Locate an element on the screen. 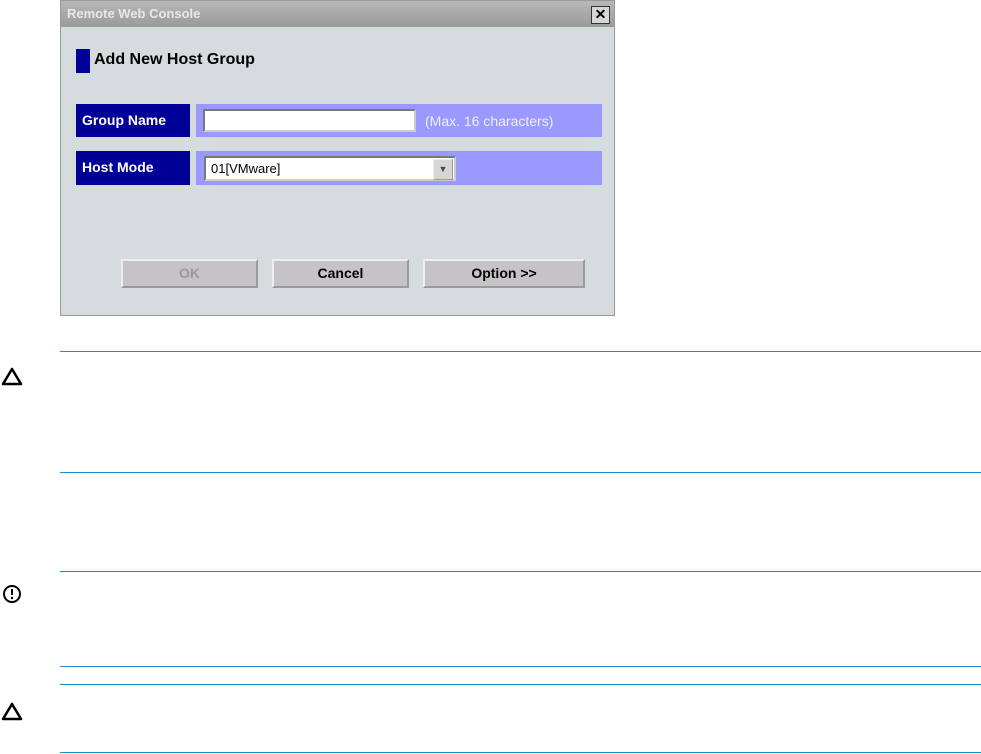 The image size is (981, 754). heading-marker is located at coordinates (83, 61).